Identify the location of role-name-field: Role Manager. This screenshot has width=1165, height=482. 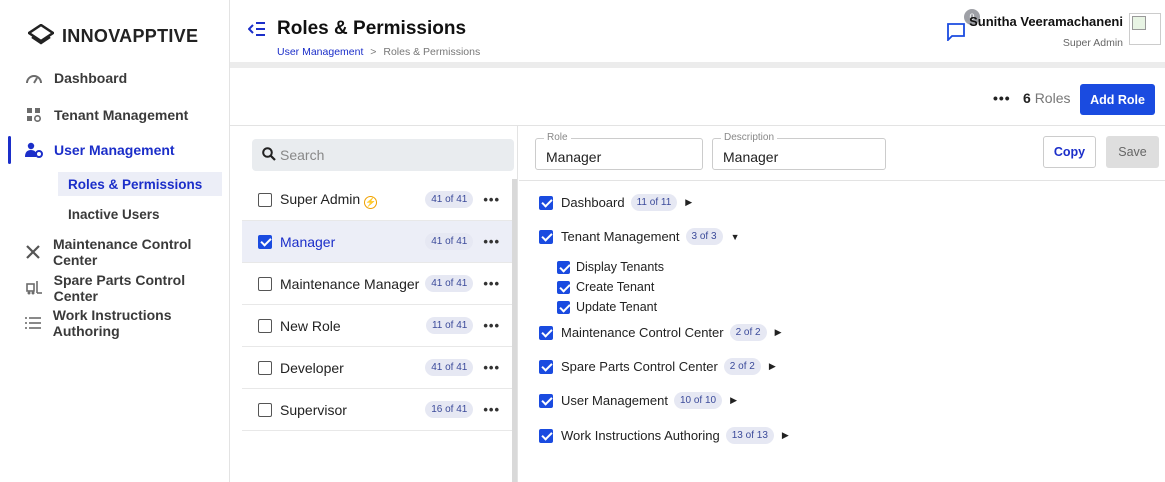
(619, 151).